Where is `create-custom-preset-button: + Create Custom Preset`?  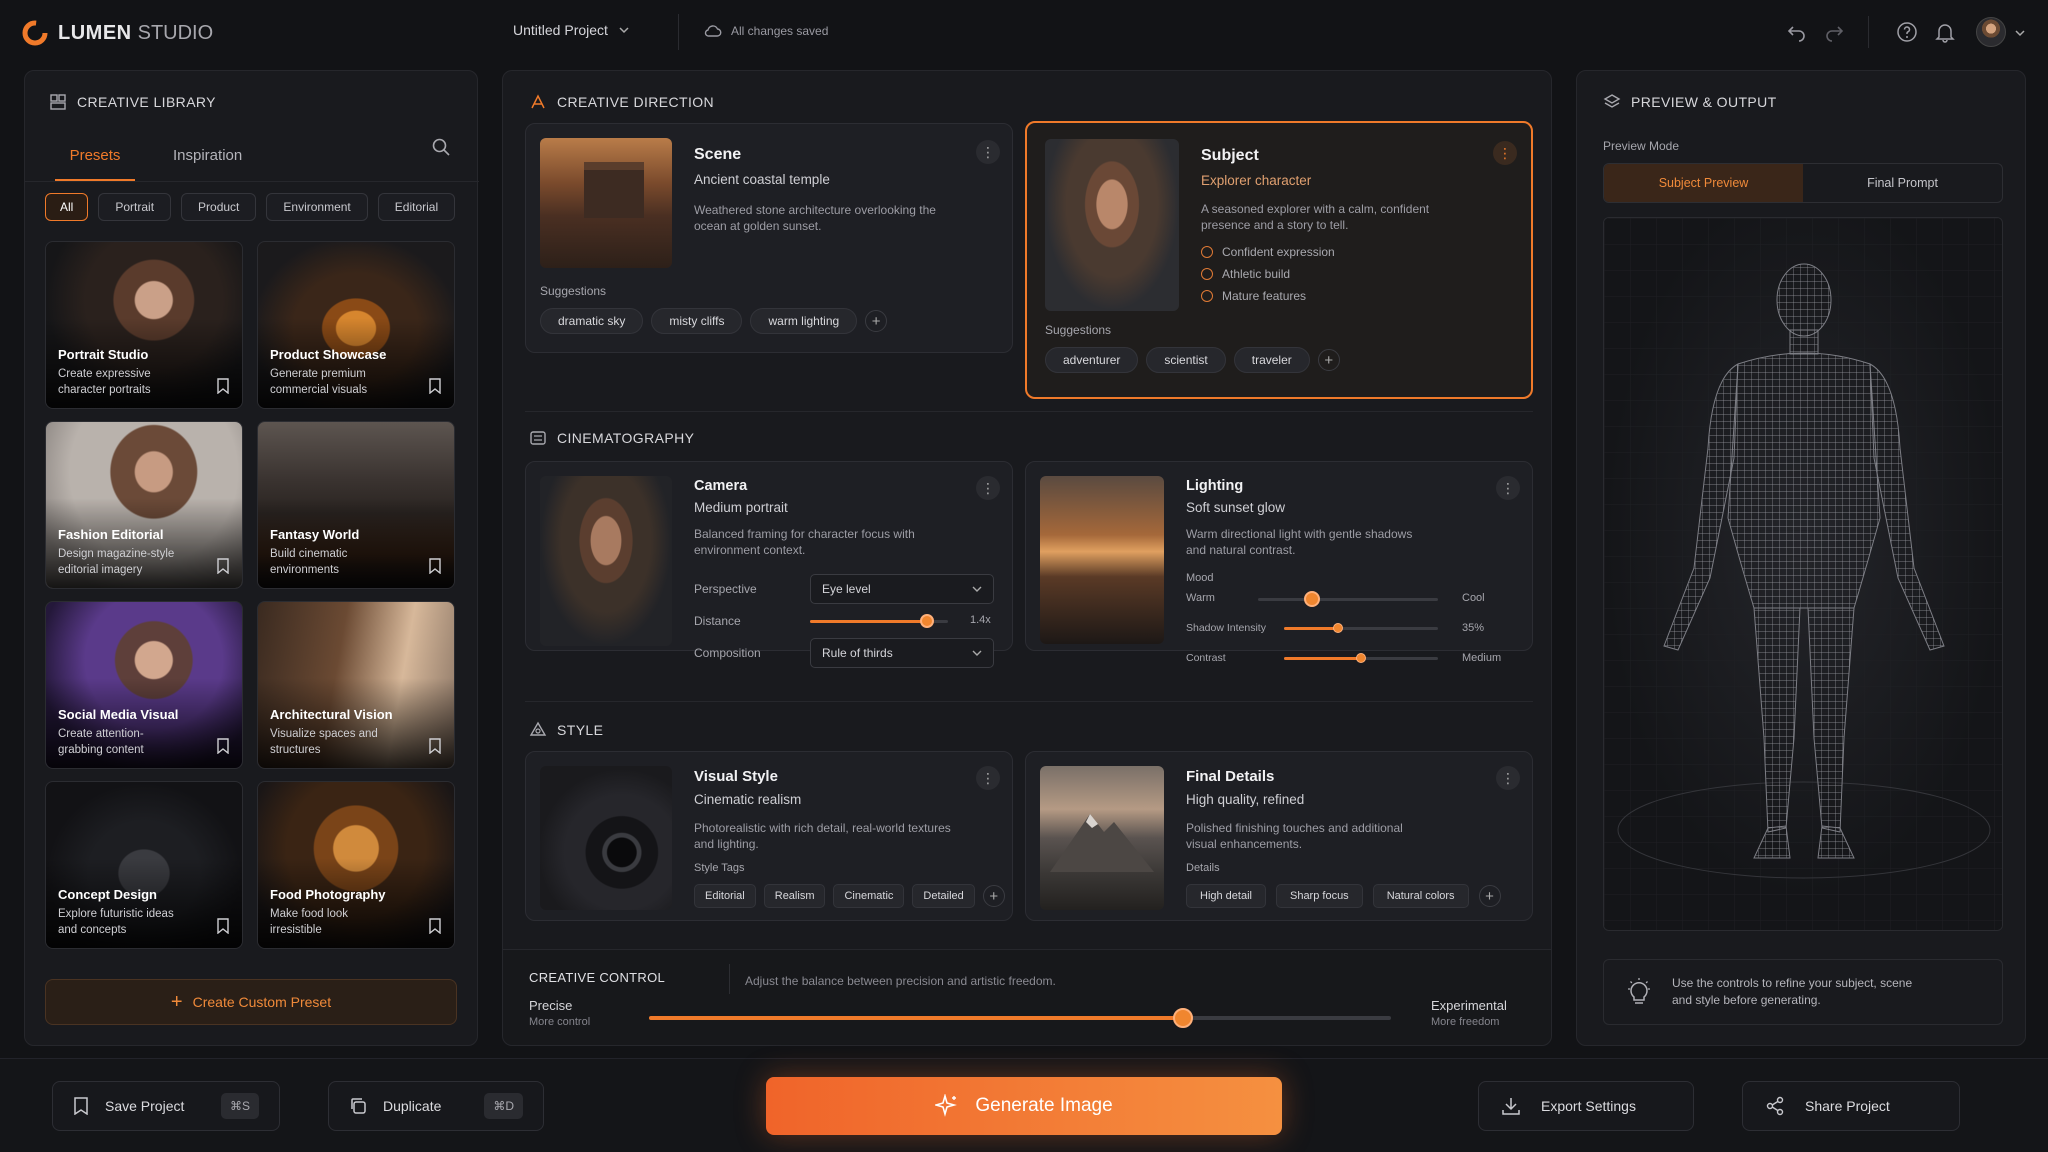 create-custom-preset-button: + Create Custom Preset is located at coordinates (251, 1002).